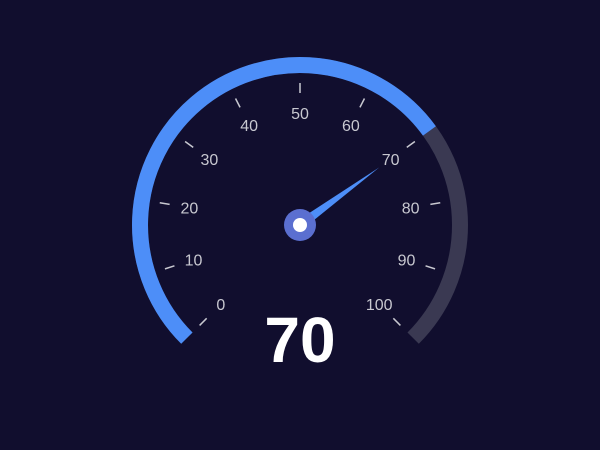 The height and width of the screenshot is (450, 600). I want to click on gauge-tick-label: 60, so click(351, 126).